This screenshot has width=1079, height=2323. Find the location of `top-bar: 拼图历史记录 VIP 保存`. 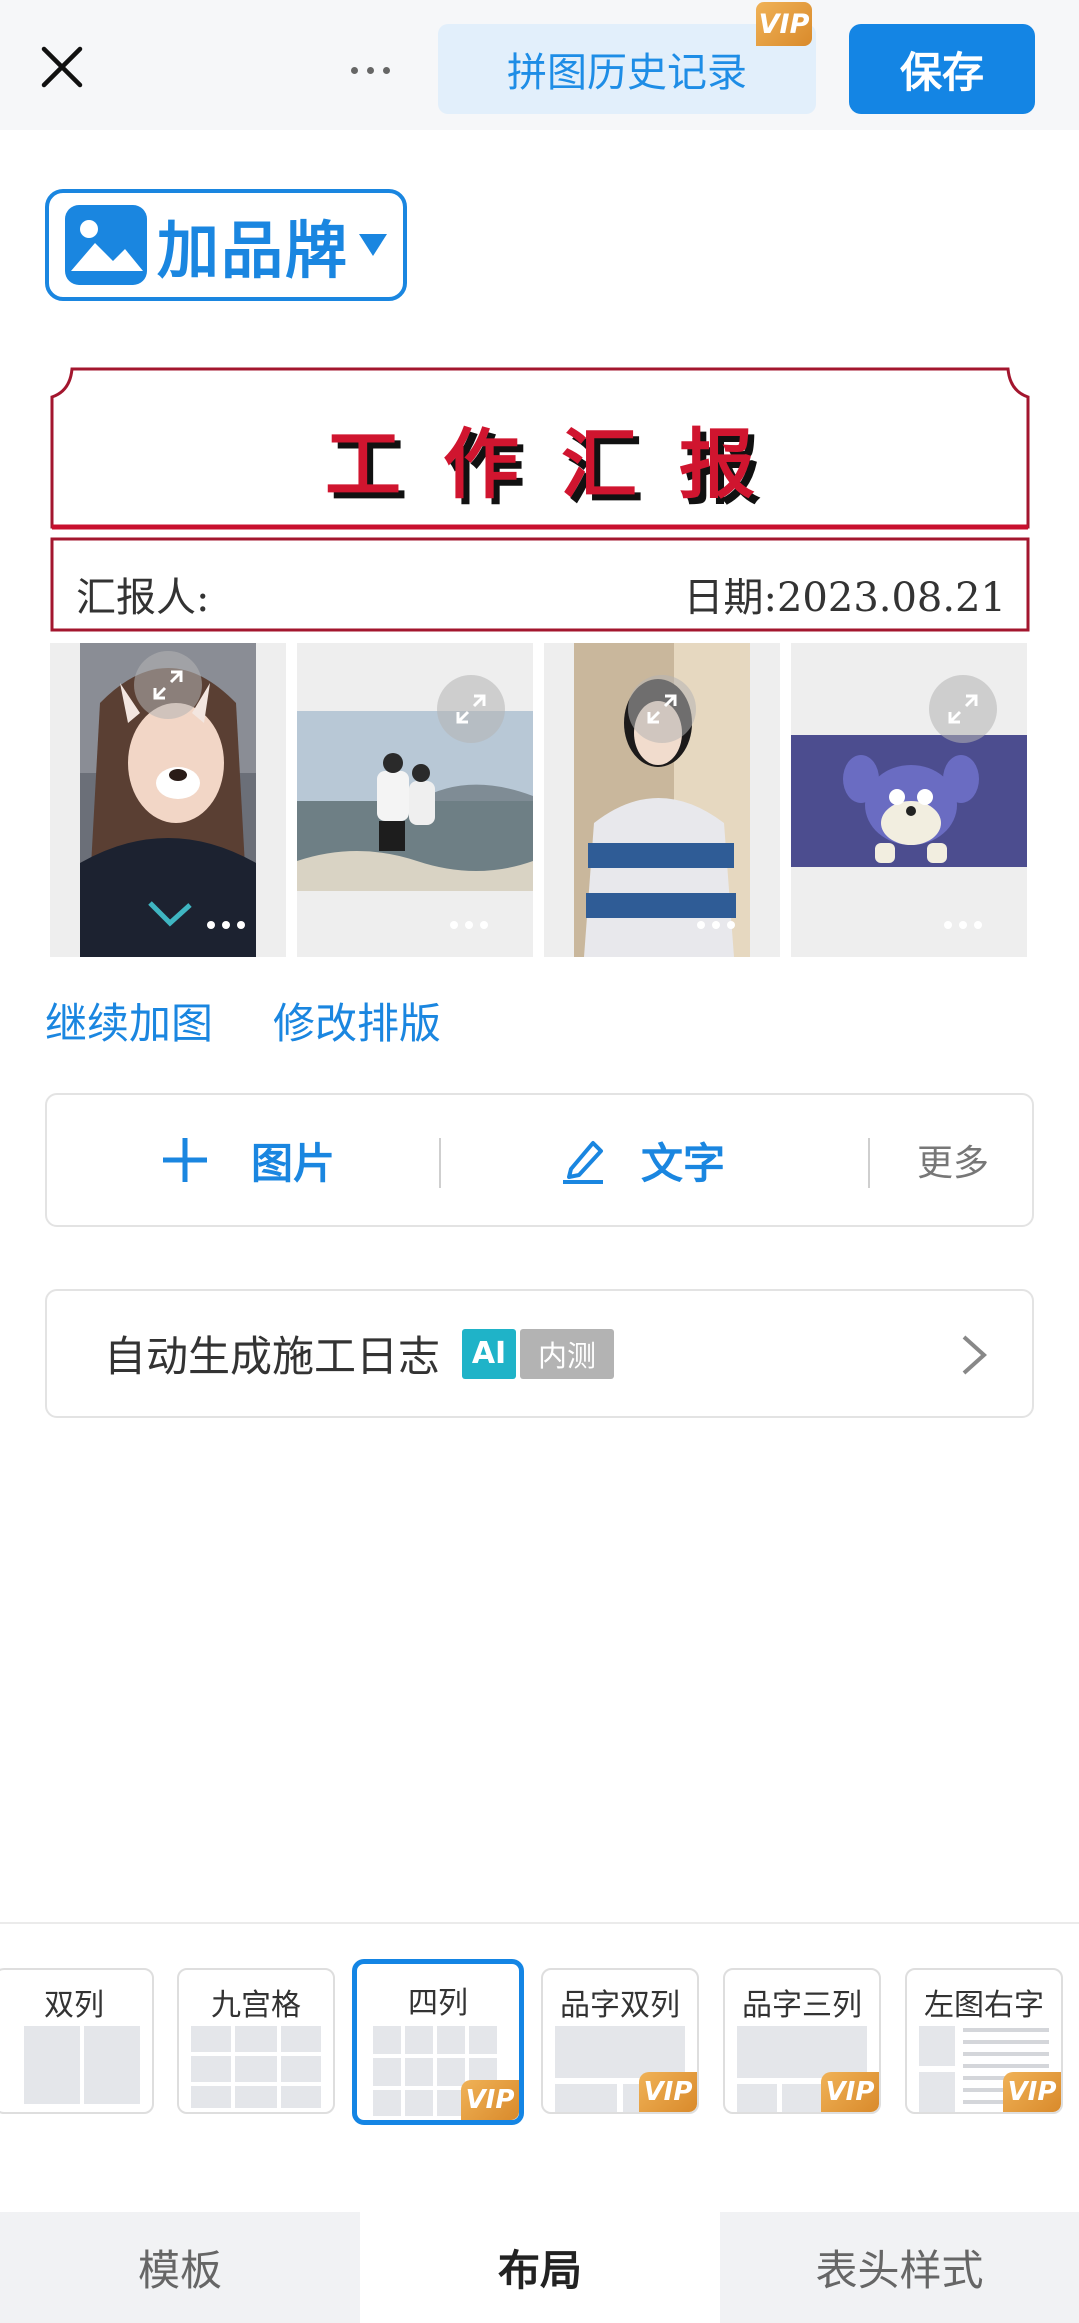

top-bar: 拼图历史记录 VIP 保存 is located at coordinates (539, 65).